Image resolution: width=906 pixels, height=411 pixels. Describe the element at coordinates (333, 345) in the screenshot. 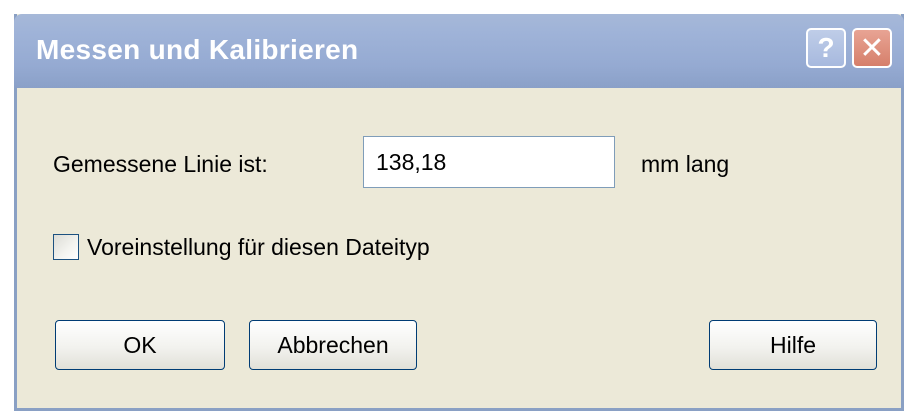

I see `cancel-button: Abbrechen` at that location.